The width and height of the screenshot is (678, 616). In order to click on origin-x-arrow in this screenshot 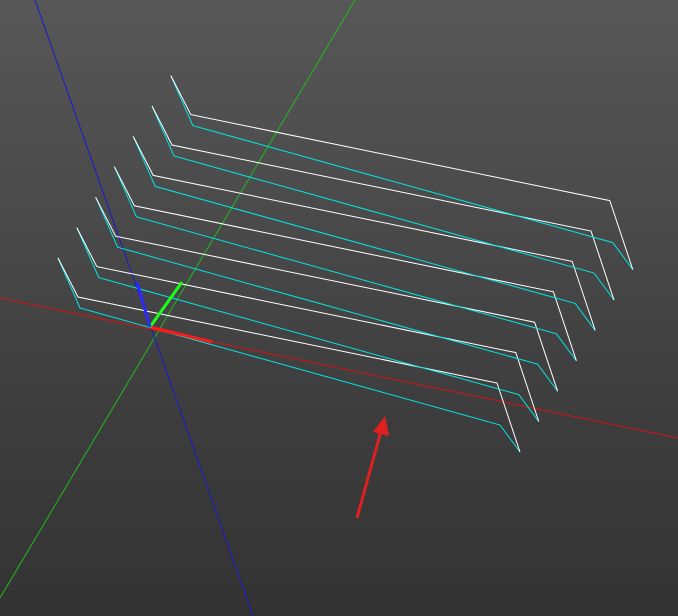, I will do `click(181, 334)`.